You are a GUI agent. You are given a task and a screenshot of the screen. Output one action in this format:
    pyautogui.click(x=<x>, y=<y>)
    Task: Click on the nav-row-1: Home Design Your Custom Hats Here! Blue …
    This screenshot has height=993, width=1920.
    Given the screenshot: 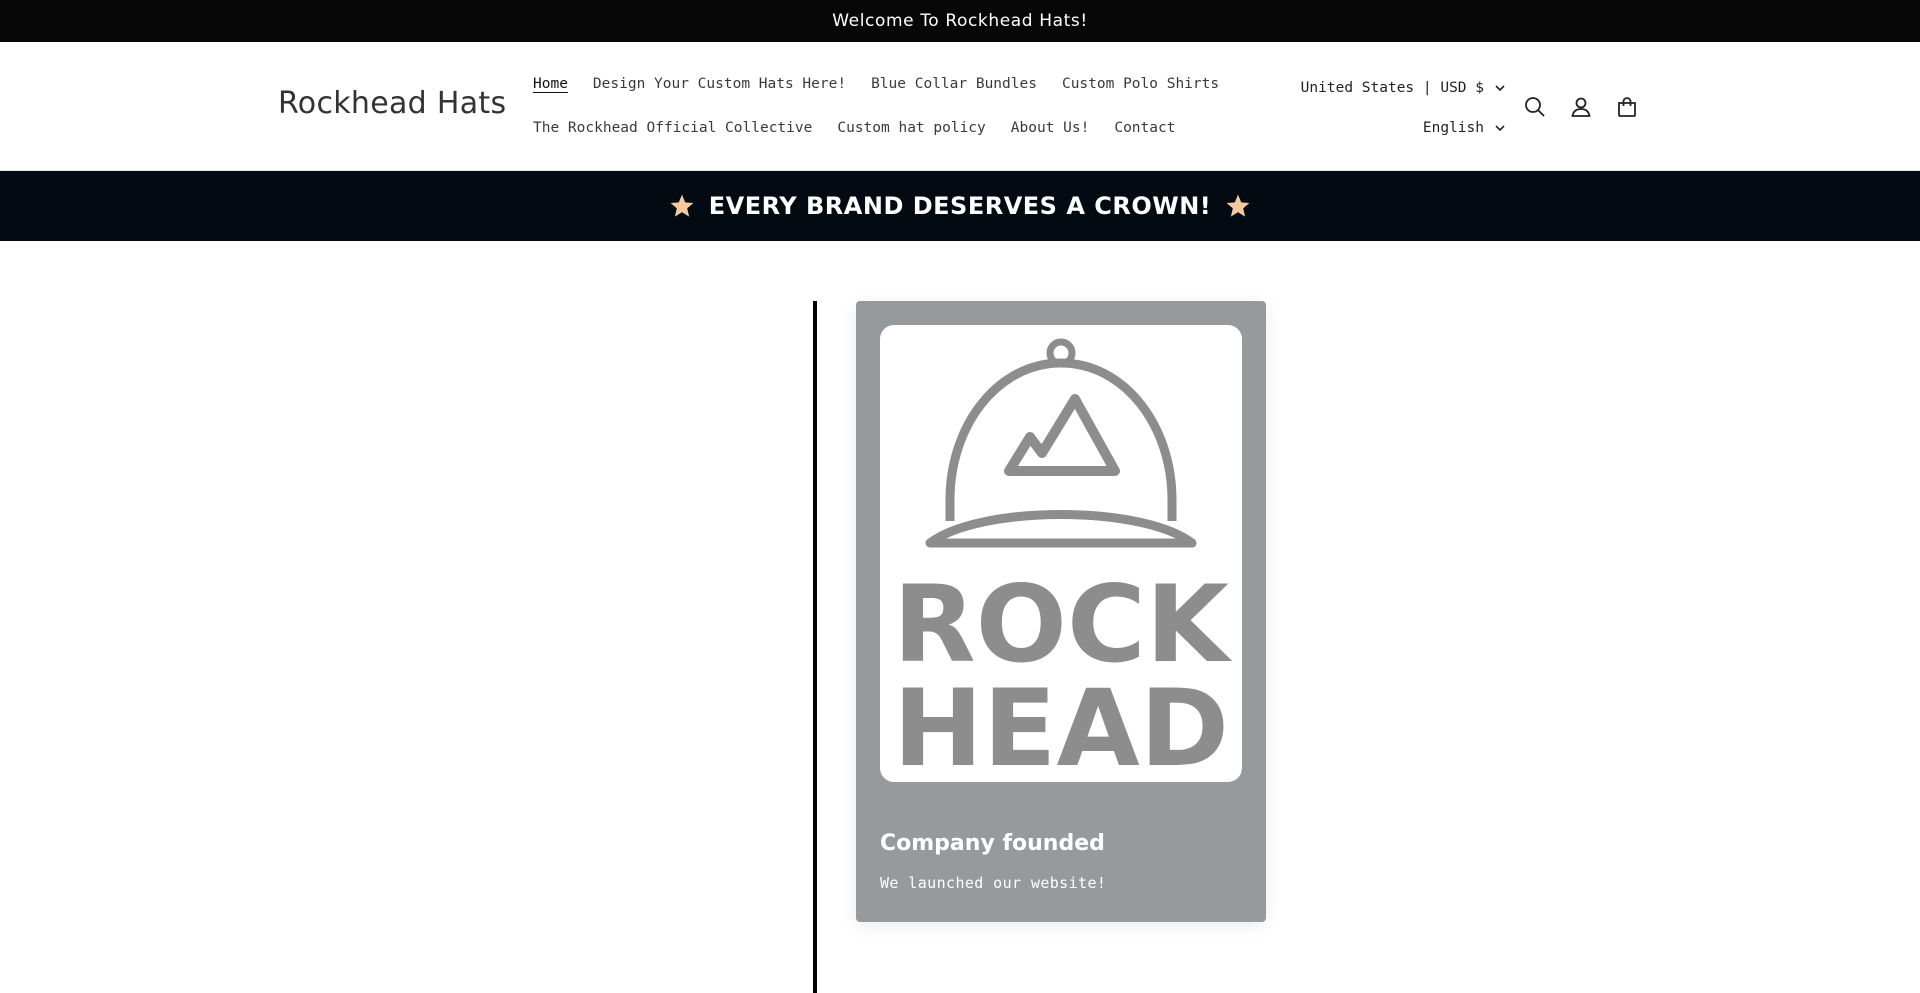 What is the action you would take?
    pyautogui.click(x=883, y=84)
    